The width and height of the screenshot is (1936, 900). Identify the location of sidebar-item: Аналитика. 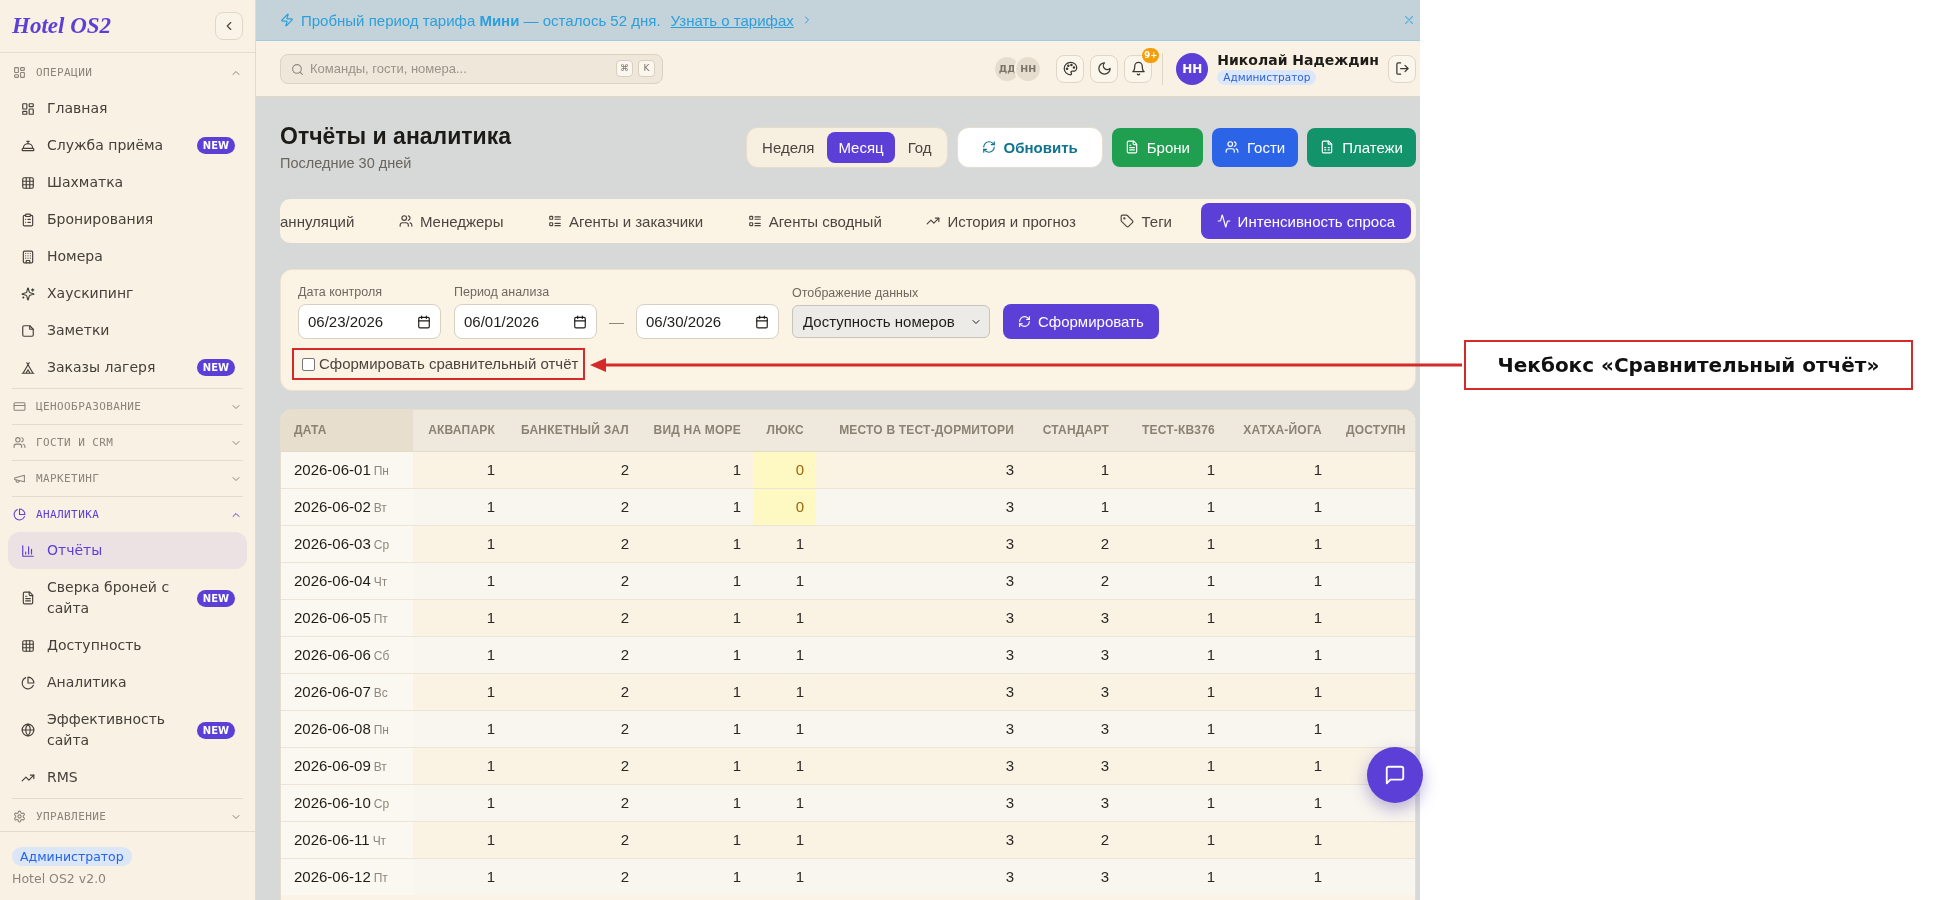
(127, 682).